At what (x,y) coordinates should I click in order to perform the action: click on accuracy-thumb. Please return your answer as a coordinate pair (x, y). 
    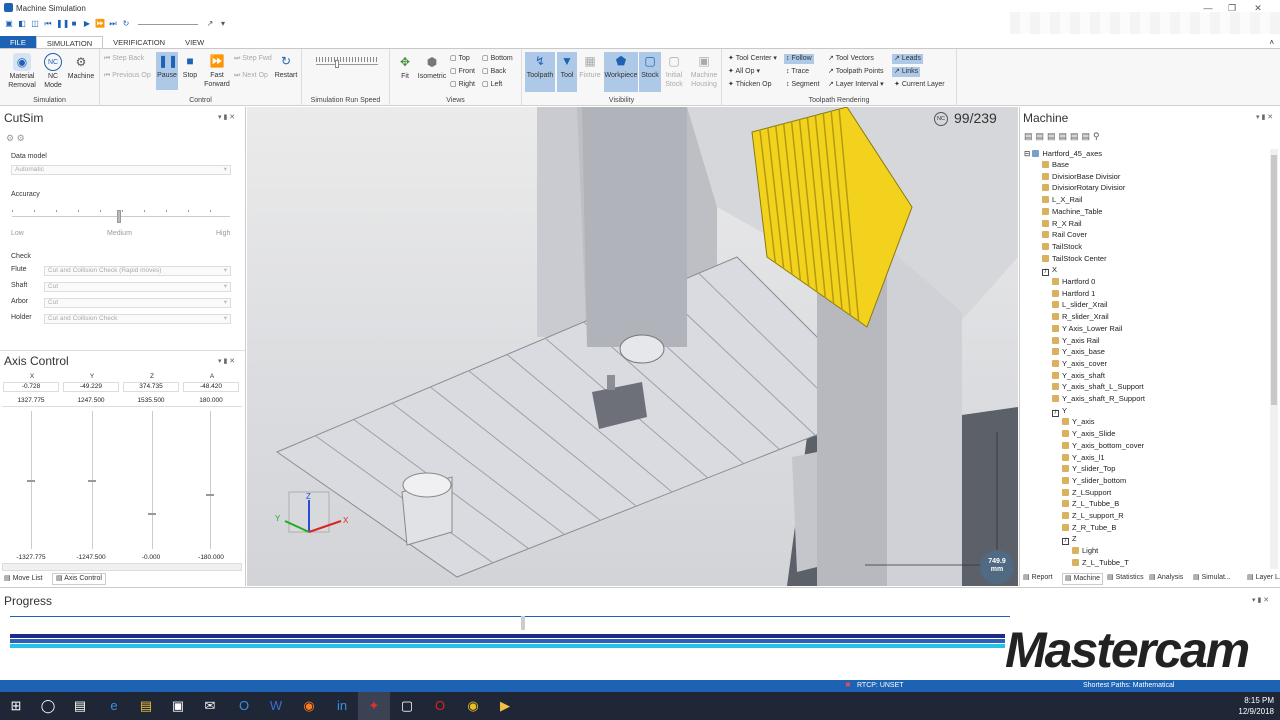
    Looking at the image, I should click on (119, 216).